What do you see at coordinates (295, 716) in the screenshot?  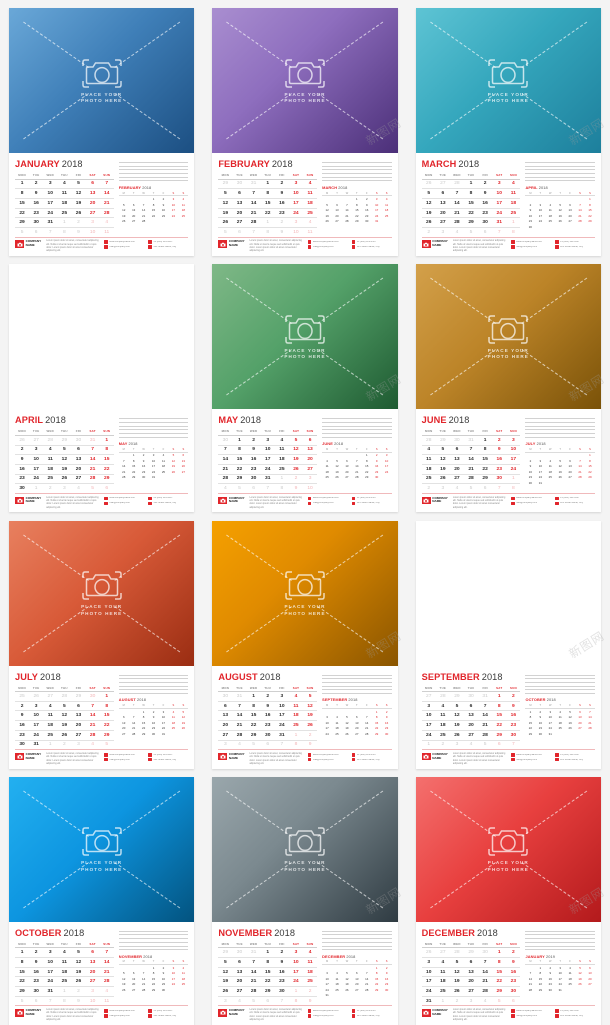 I see `calendar-day-cell: 18` at bounding box center [295, 716].